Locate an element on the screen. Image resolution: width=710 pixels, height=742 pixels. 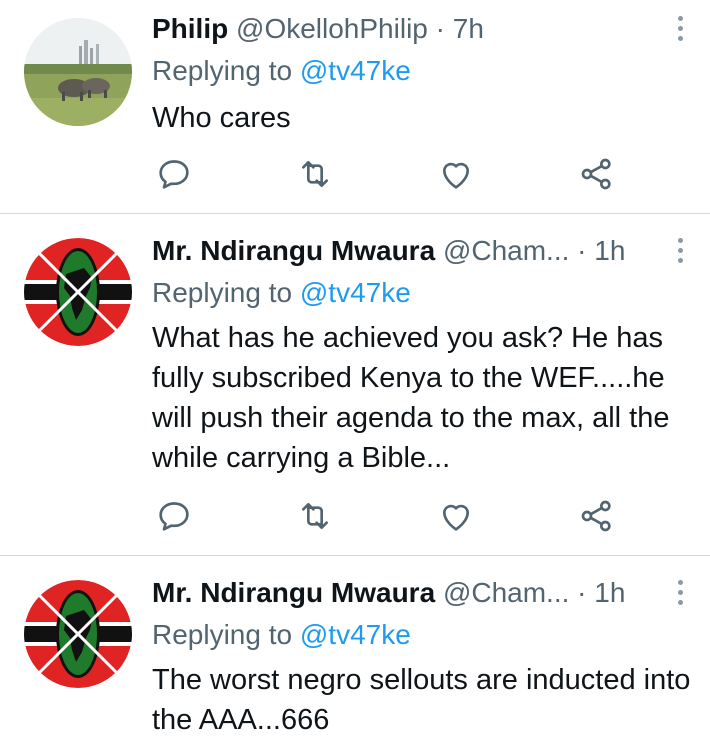
timestamp: 7h is located at coordinates (468, 28).